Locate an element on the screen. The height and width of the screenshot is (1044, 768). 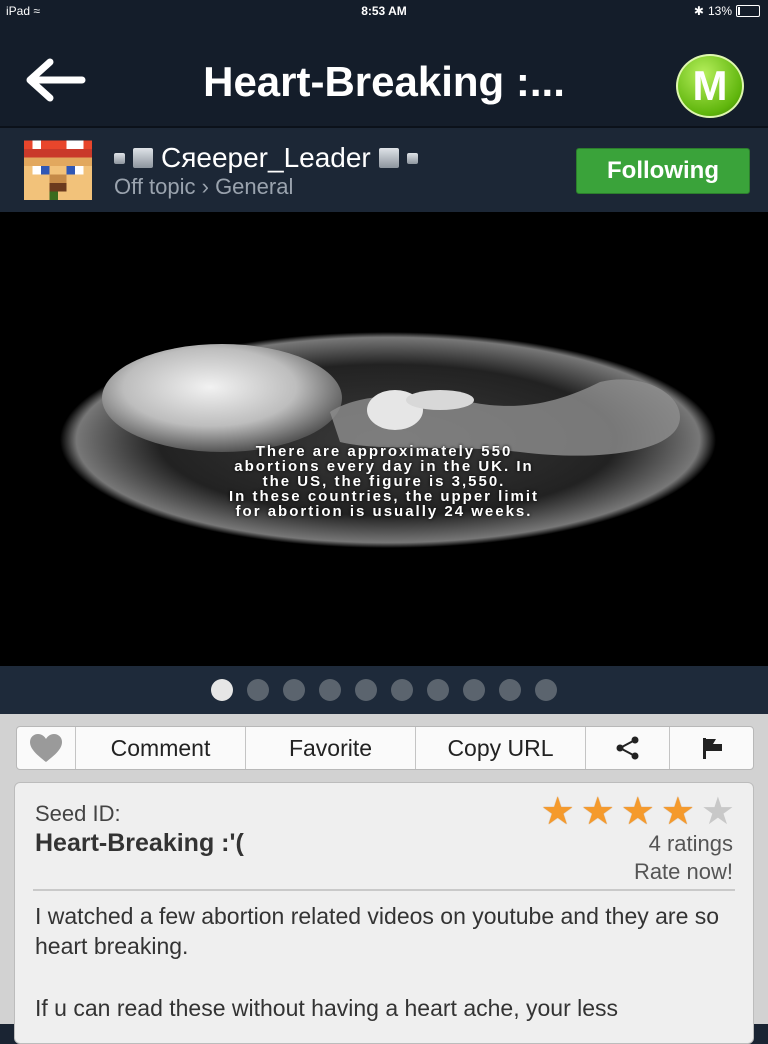
status-bar: iPad ≈ 8:53 AM ✱ 13% is located at coordinates (384, 11).